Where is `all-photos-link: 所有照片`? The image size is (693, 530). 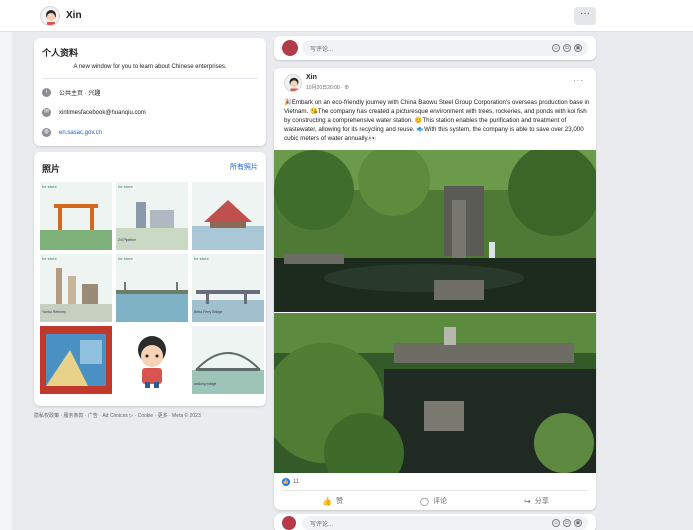 all-photos-link: 所有照片 is located at coordinates (244, 167).